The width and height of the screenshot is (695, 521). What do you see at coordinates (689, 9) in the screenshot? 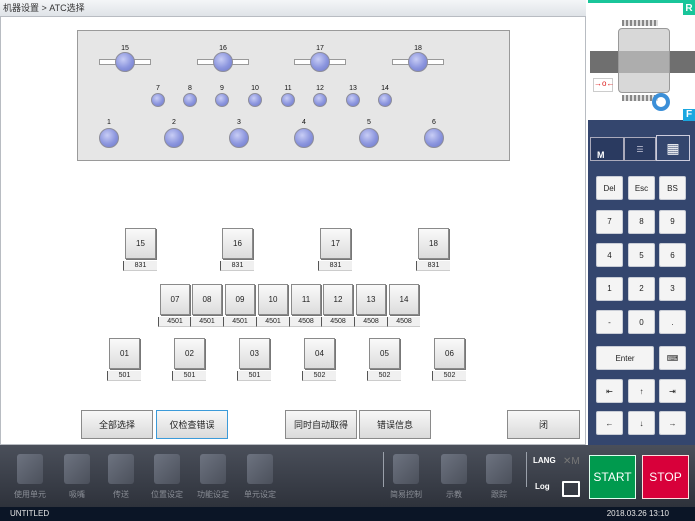
I see `rear-indicator: R` at bounding box center [689, 9].